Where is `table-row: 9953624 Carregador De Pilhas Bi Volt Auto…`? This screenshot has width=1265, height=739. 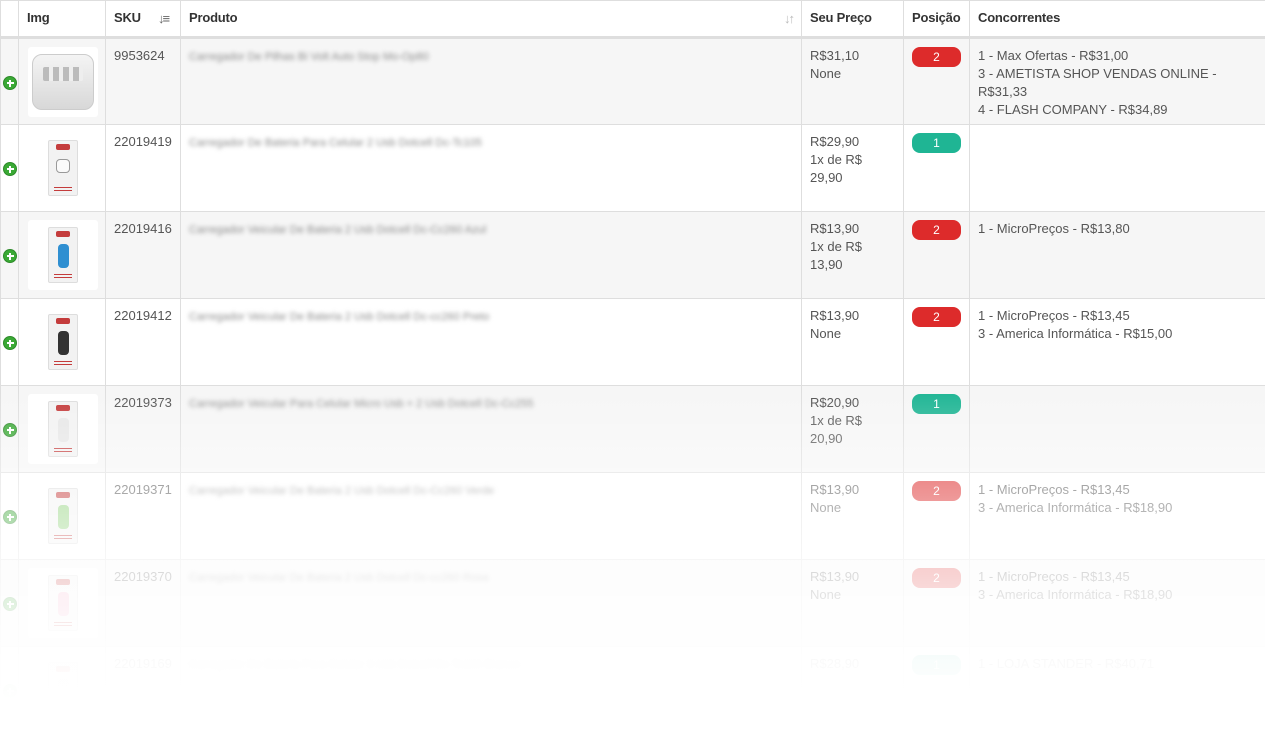 table-row: 9953624 Carregador De Pilhas Bi Volt Auto… is located at coordinates (632, 81).